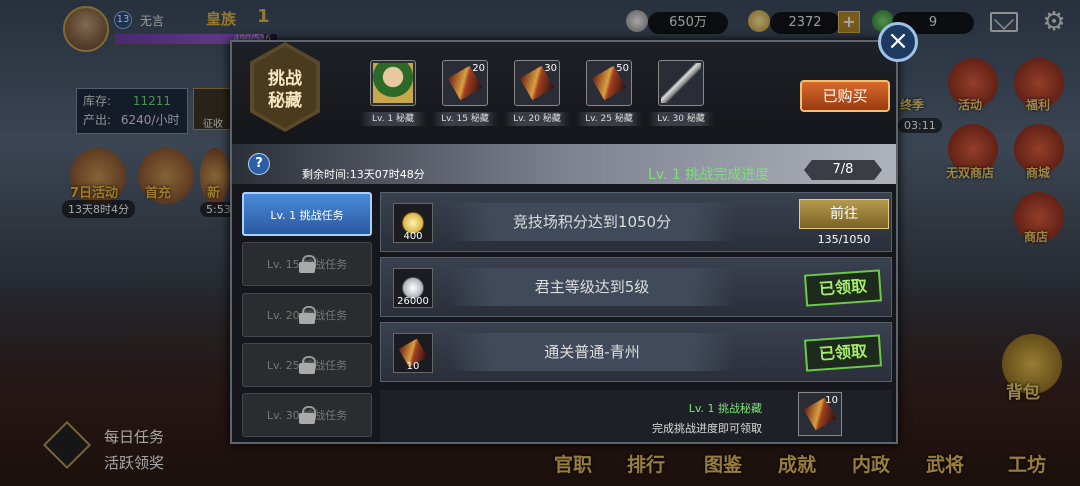 The height and width of the screenshot is (486, 1080). Describe the element at coordinates (259, 164) in the screenshot. I see `help-icon: ?` at that location.